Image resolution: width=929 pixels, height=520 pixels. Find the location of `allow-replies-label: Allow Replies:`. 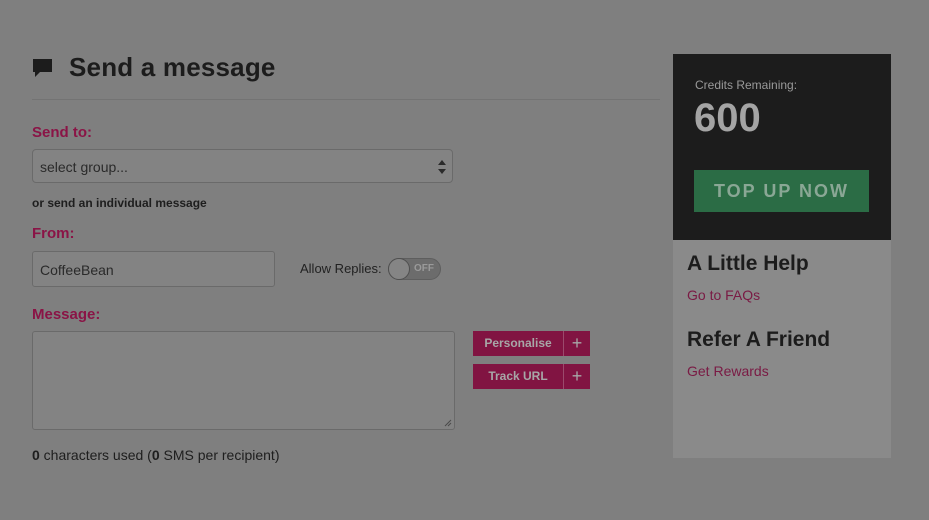

allow-replies-label: Allow Replies: is located at coordinates (341, 268).